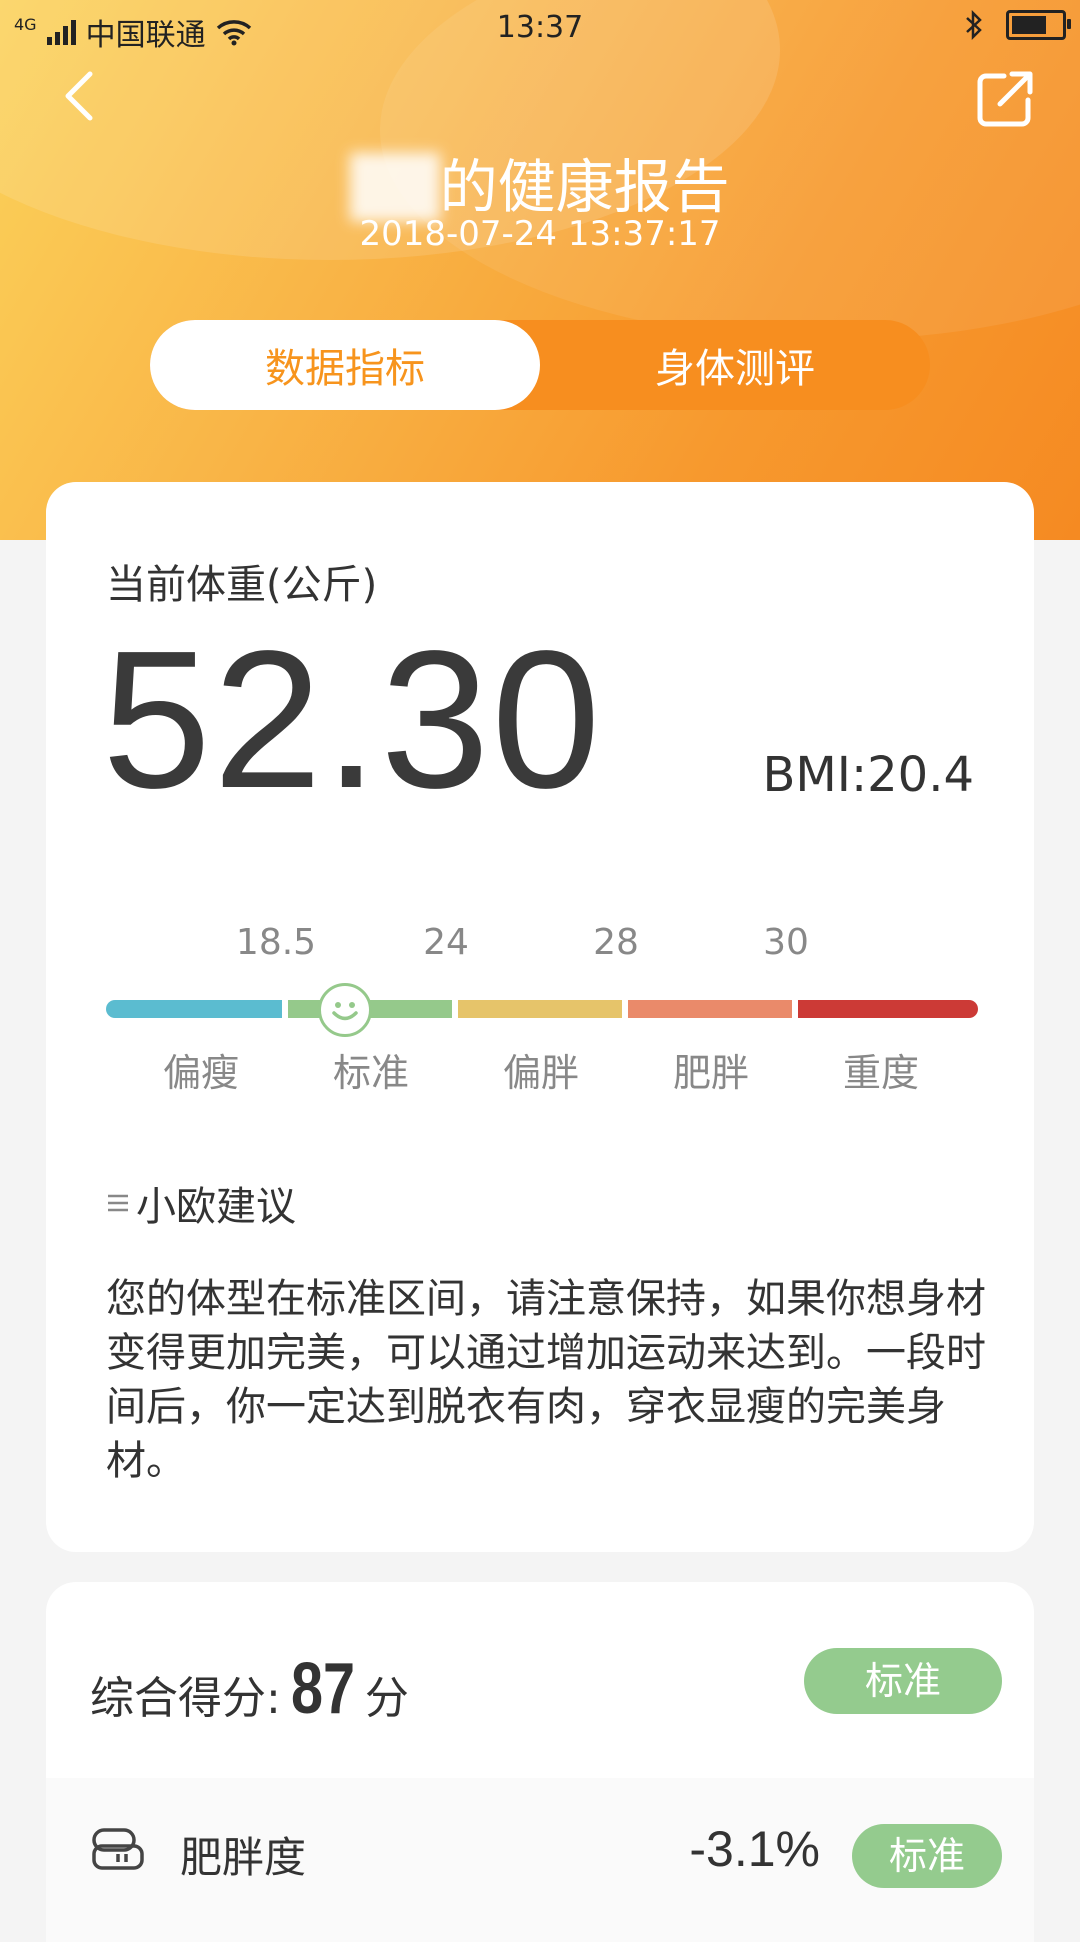 The height and width of the screenshot is (1942, 1080). What do you see at coordinates (711, 1073) in the screenshot?
I see `category-label: 肥胖` at bounding box center [711, 1073].